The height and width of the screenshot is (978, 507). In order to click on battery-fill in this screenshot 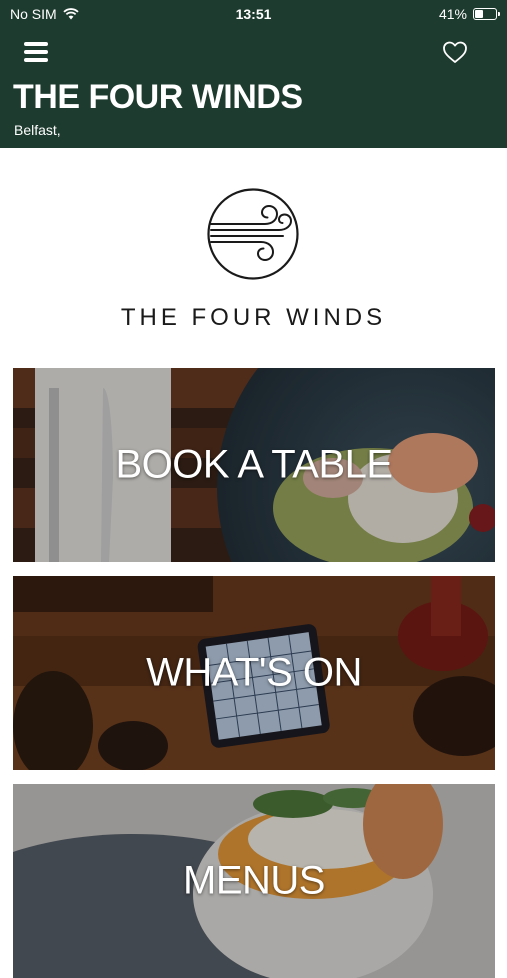, I will do `click(479, 14)`.